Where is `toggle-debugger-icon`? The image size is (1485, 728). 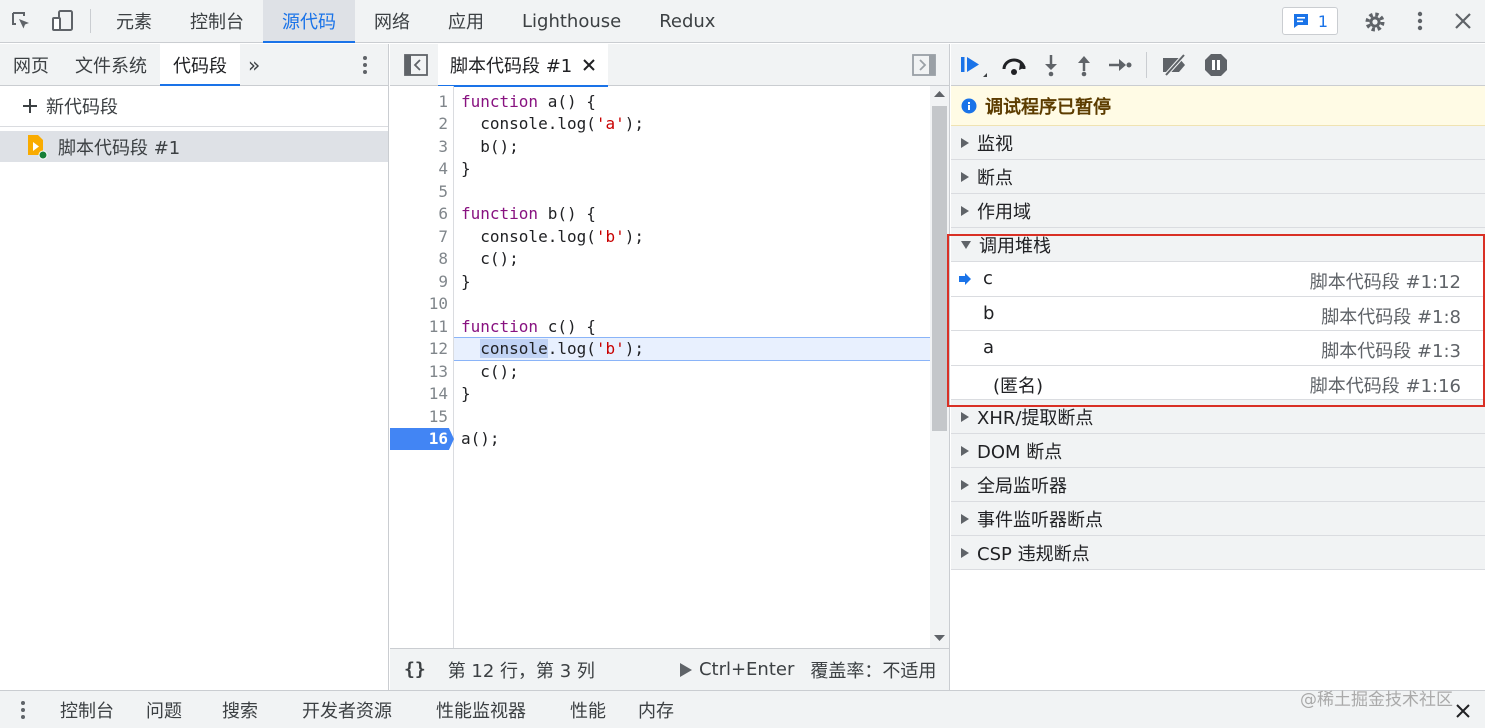 toggle-debugger-icon is located at coordinates (924, 65).